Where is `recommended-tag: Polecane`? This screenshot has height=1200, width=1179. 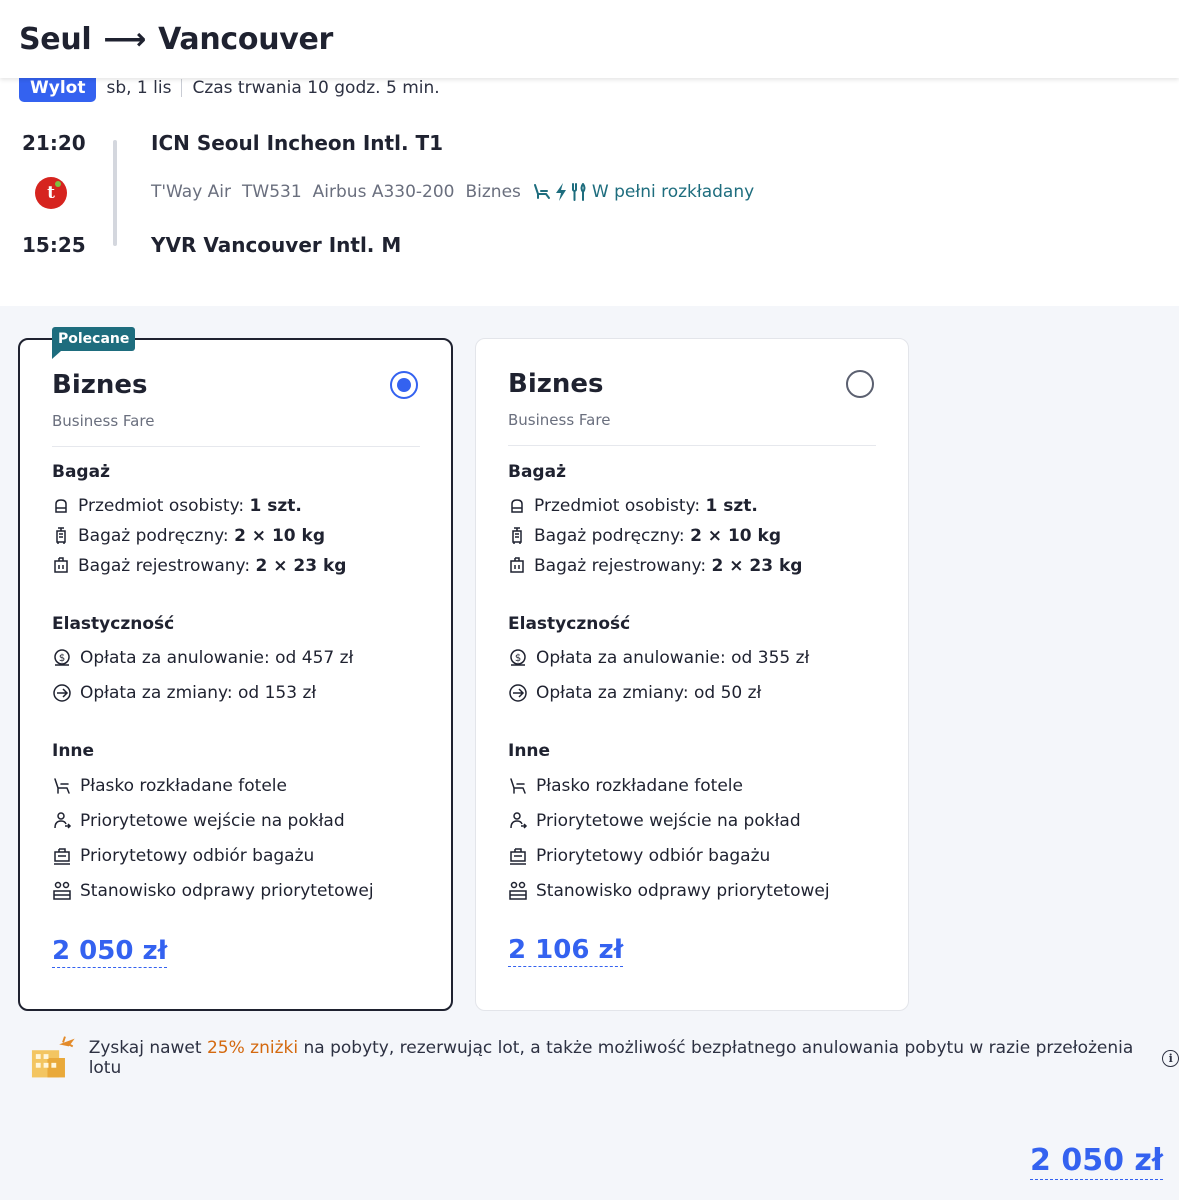
recommended-tag: Polecane is located at coordinates (94, 343).